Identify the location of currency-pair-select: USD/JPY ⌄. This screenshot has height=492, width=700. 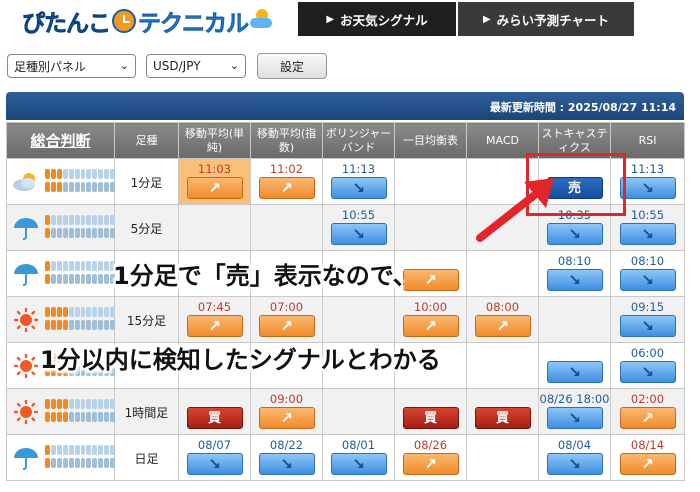
(196, 66).